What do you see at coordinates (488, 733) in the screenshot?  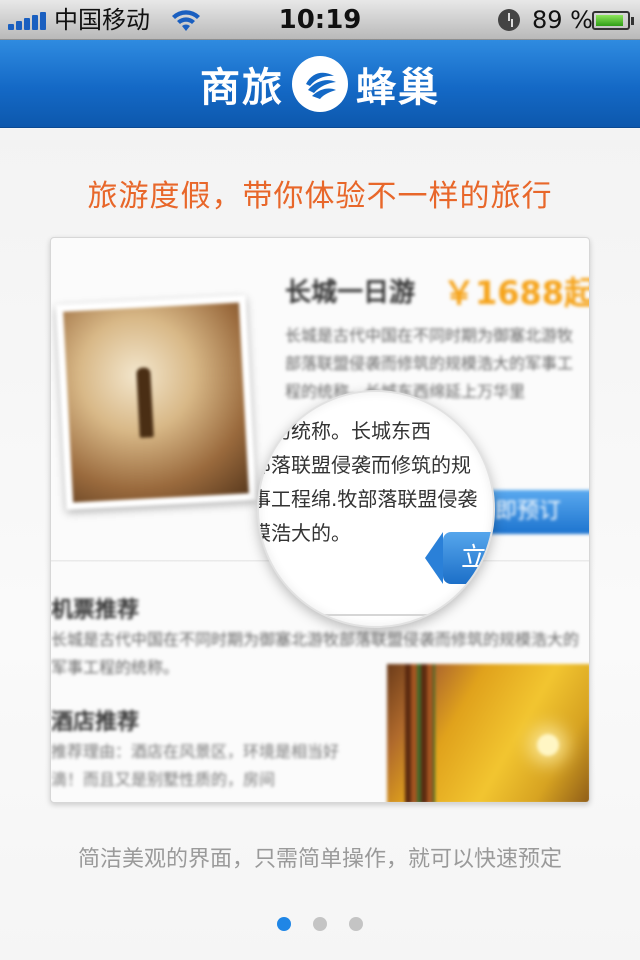 I see `hotel-room-photo` at bounding box center [488, 733].